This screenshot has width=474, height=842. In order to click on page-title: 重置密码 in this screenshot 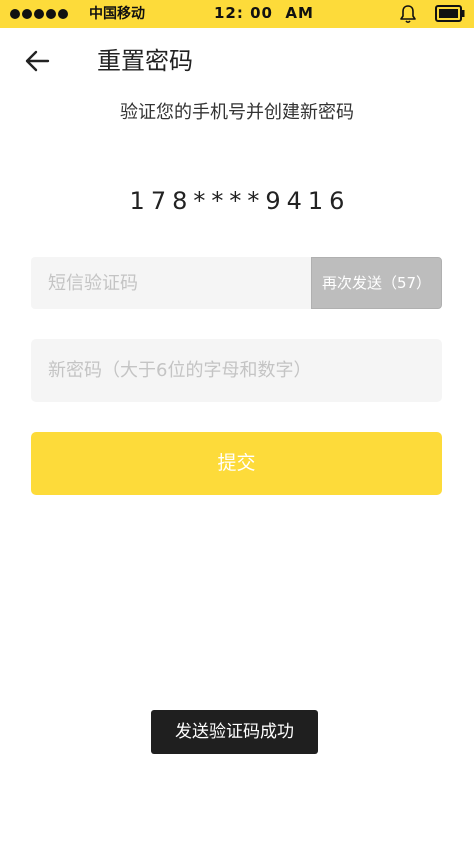, I will do `click(145, 61)`.